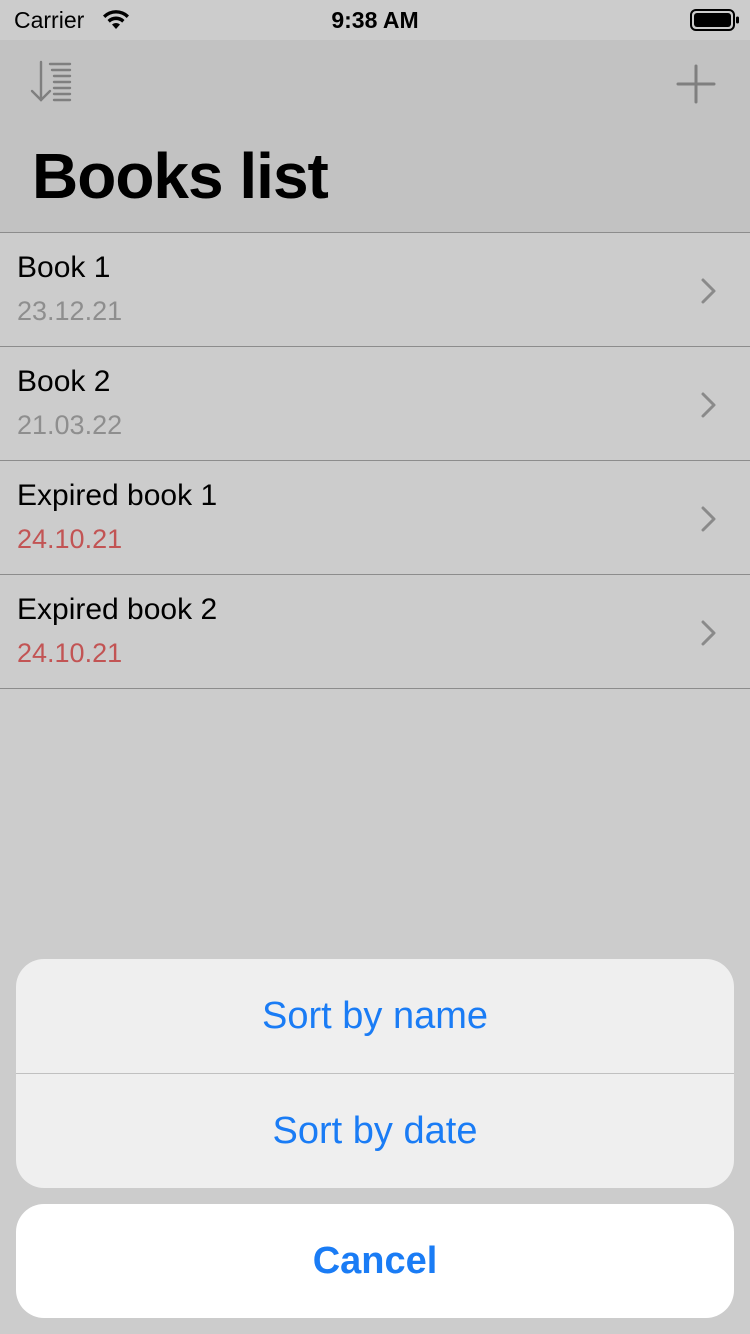 The image size is (750, 1334). I want to click on book-title: Expired book 1, so click(117, 495).